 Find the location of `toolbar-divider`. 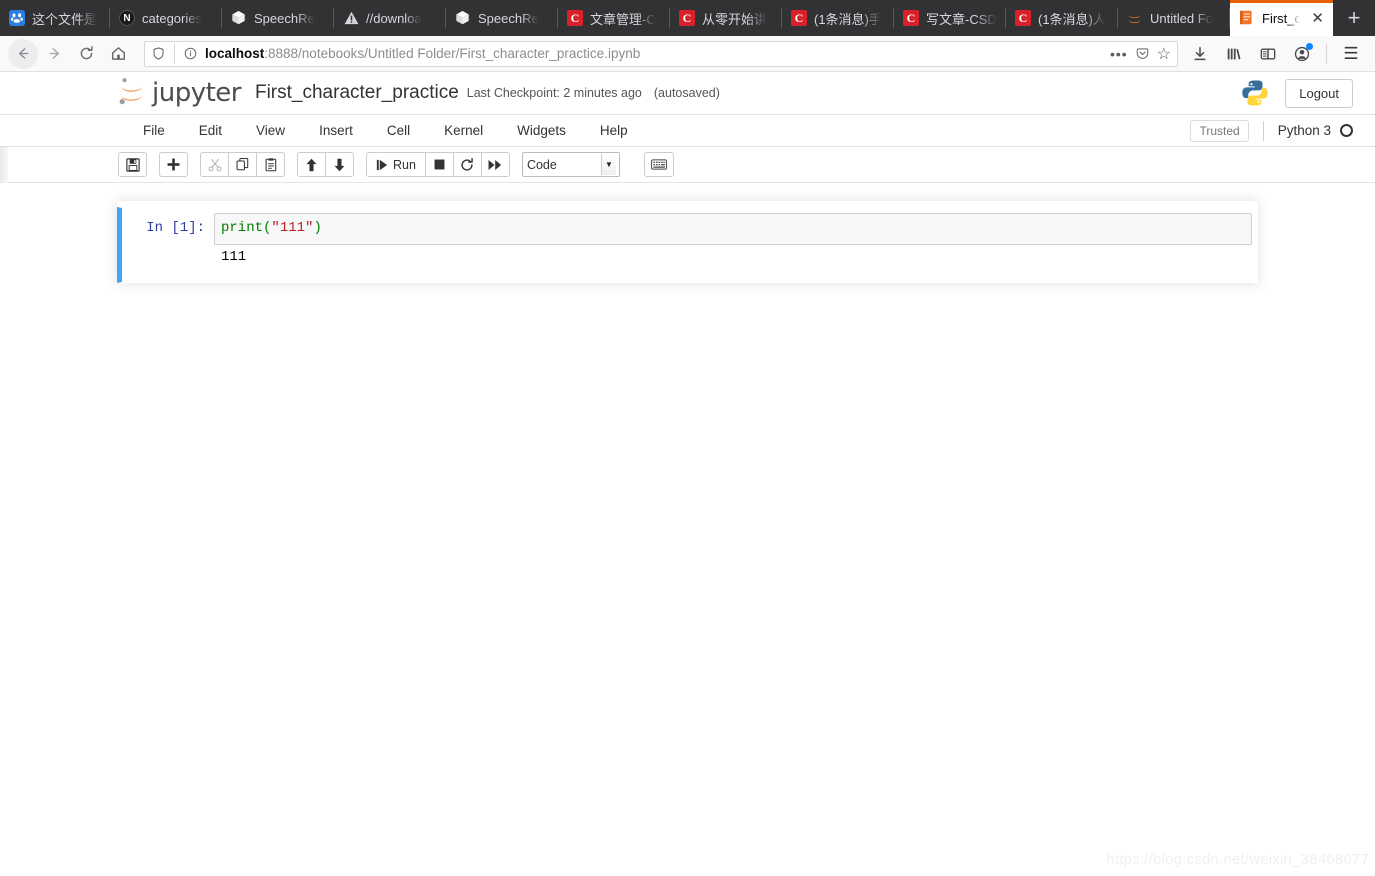

toolbar-divider is located at coordinates (1326, 53).